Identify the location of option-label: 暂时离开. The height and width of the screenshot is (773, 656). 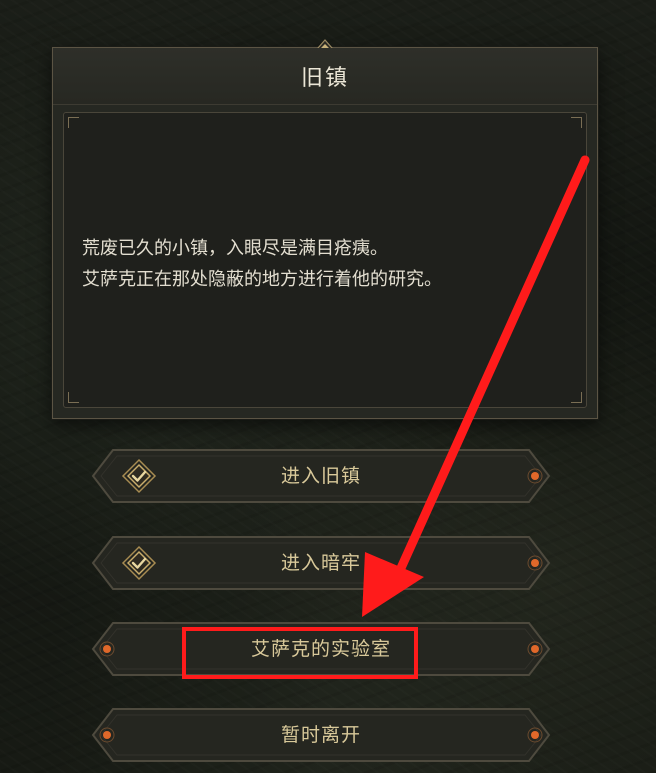
(320, 735).